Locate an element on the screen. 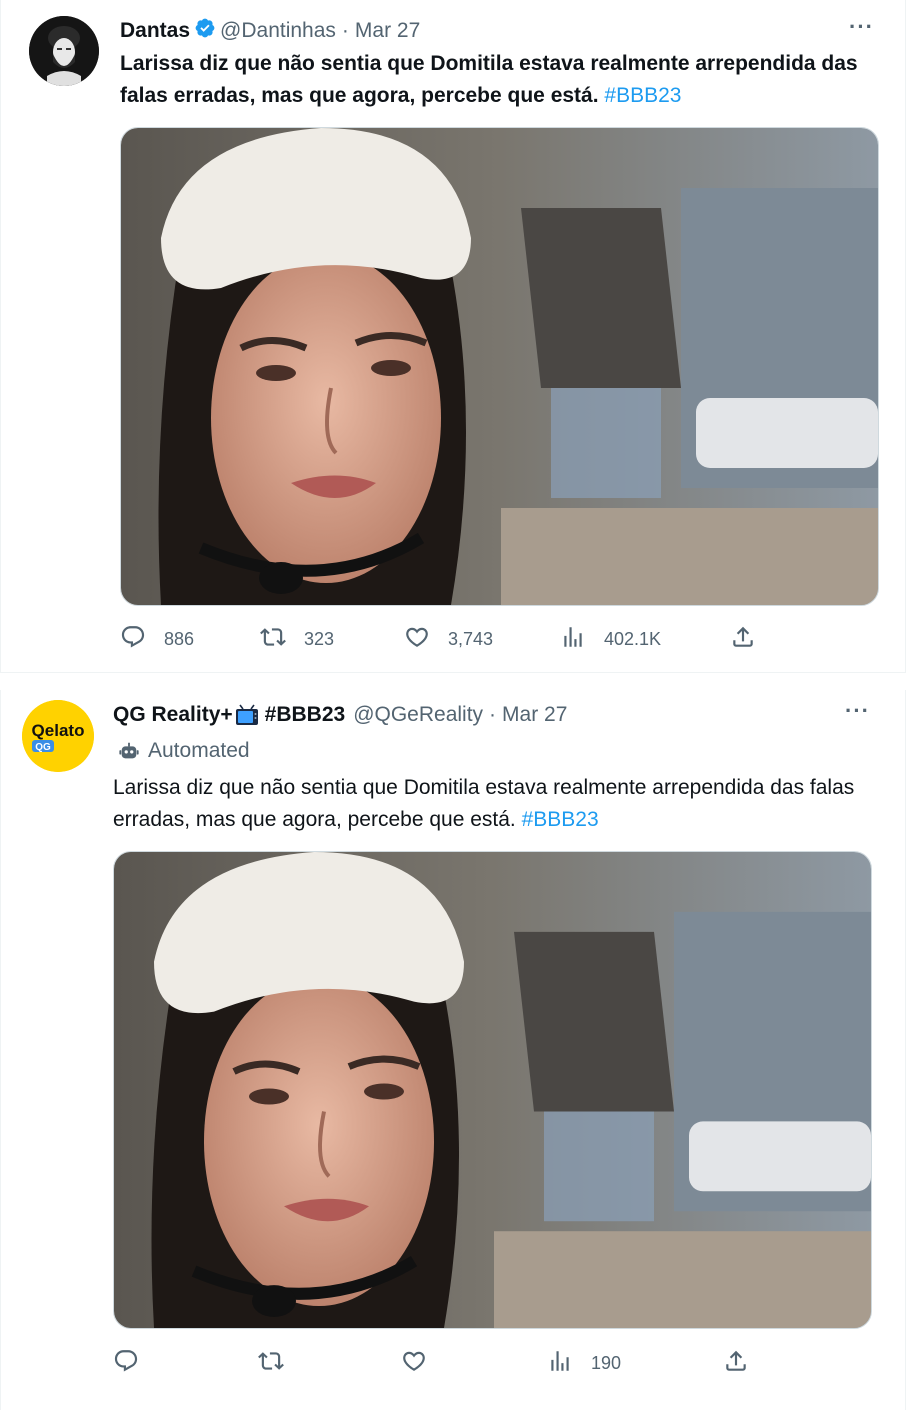 The image size is (916, 1414). retweet-button is located at coordinates (271, 1363).